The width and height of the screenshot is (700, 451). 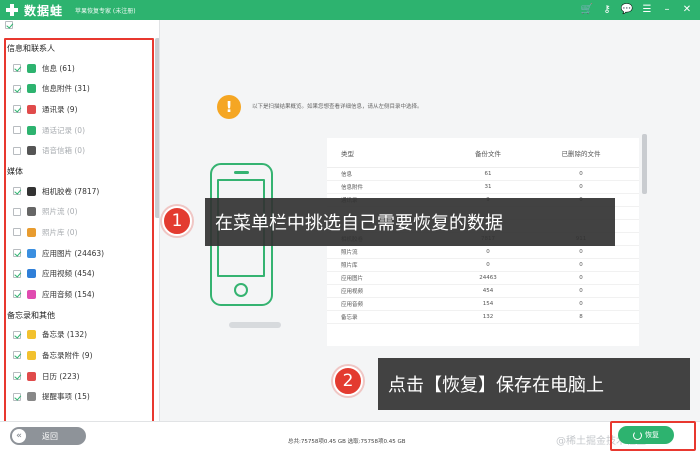 What do you see at coordinates (19, 436) in the screenshot?
I see `back-arrow-icon: «` at bounding box center [19, 436].